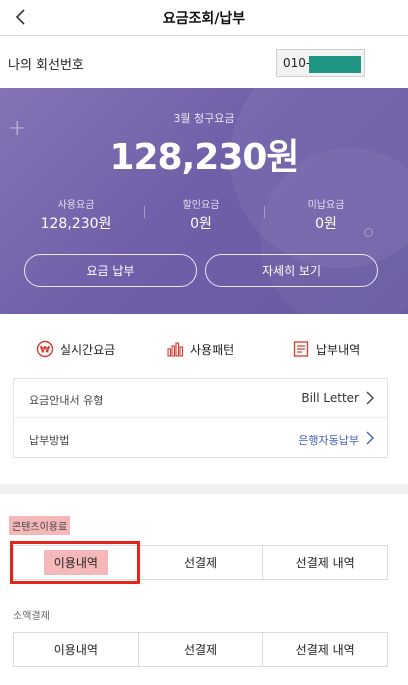  What do you see at coordinates (326, 224) in the screenshot?
I see `unpaid-fee-value: 0원` at bounding box center [326, 224].